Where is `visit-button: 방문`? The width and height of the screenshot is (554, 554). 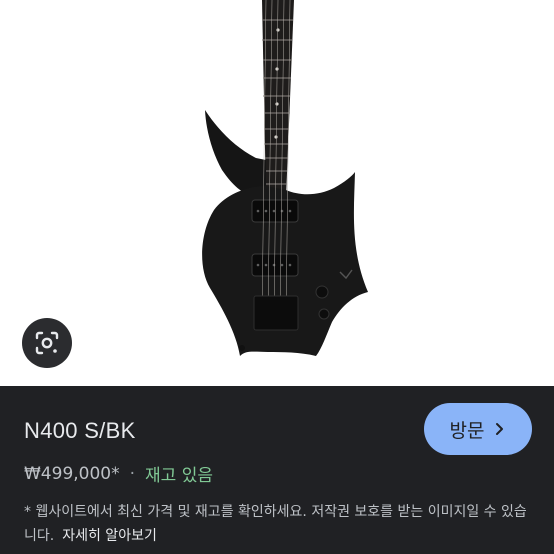 visit-button: 방문 is located at coordinates (478, 429).